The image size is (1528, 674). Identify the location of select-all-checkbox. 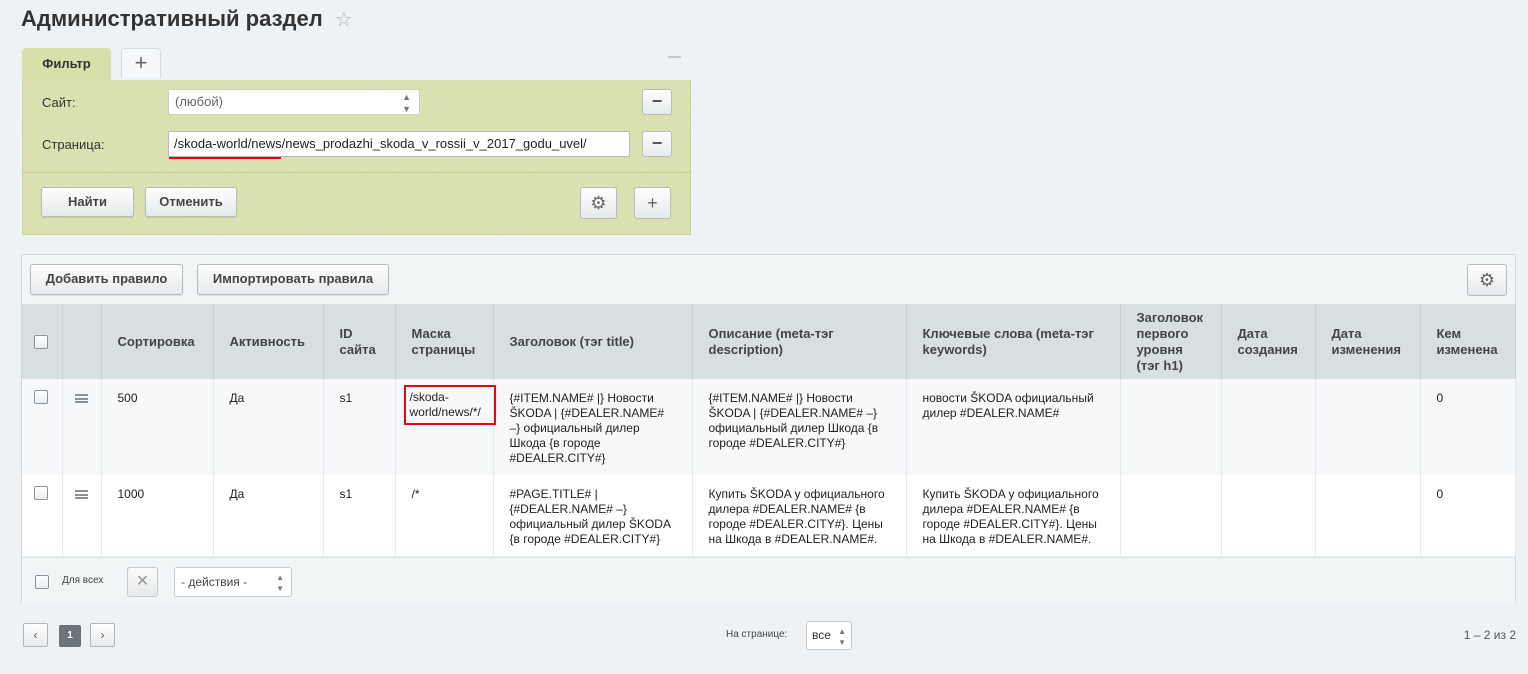
(41, 342).